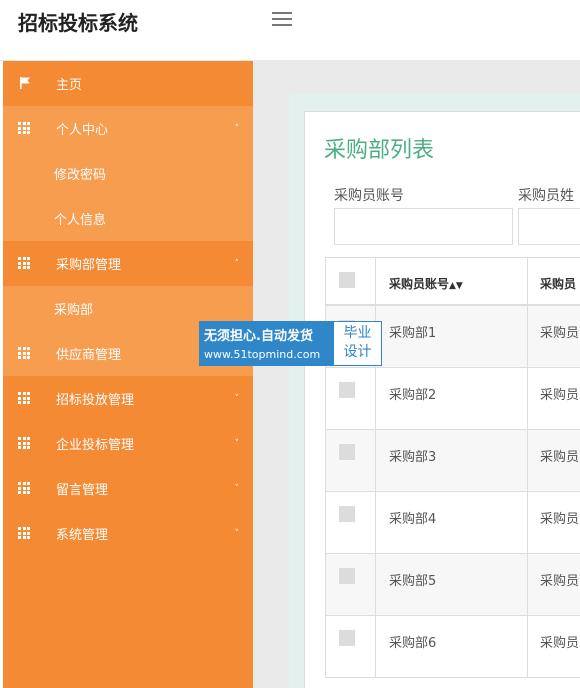 This screenshot has height=688, width=580. I want to click on sidebar-subitem-change-password: 修改密码, so click(128, 173).